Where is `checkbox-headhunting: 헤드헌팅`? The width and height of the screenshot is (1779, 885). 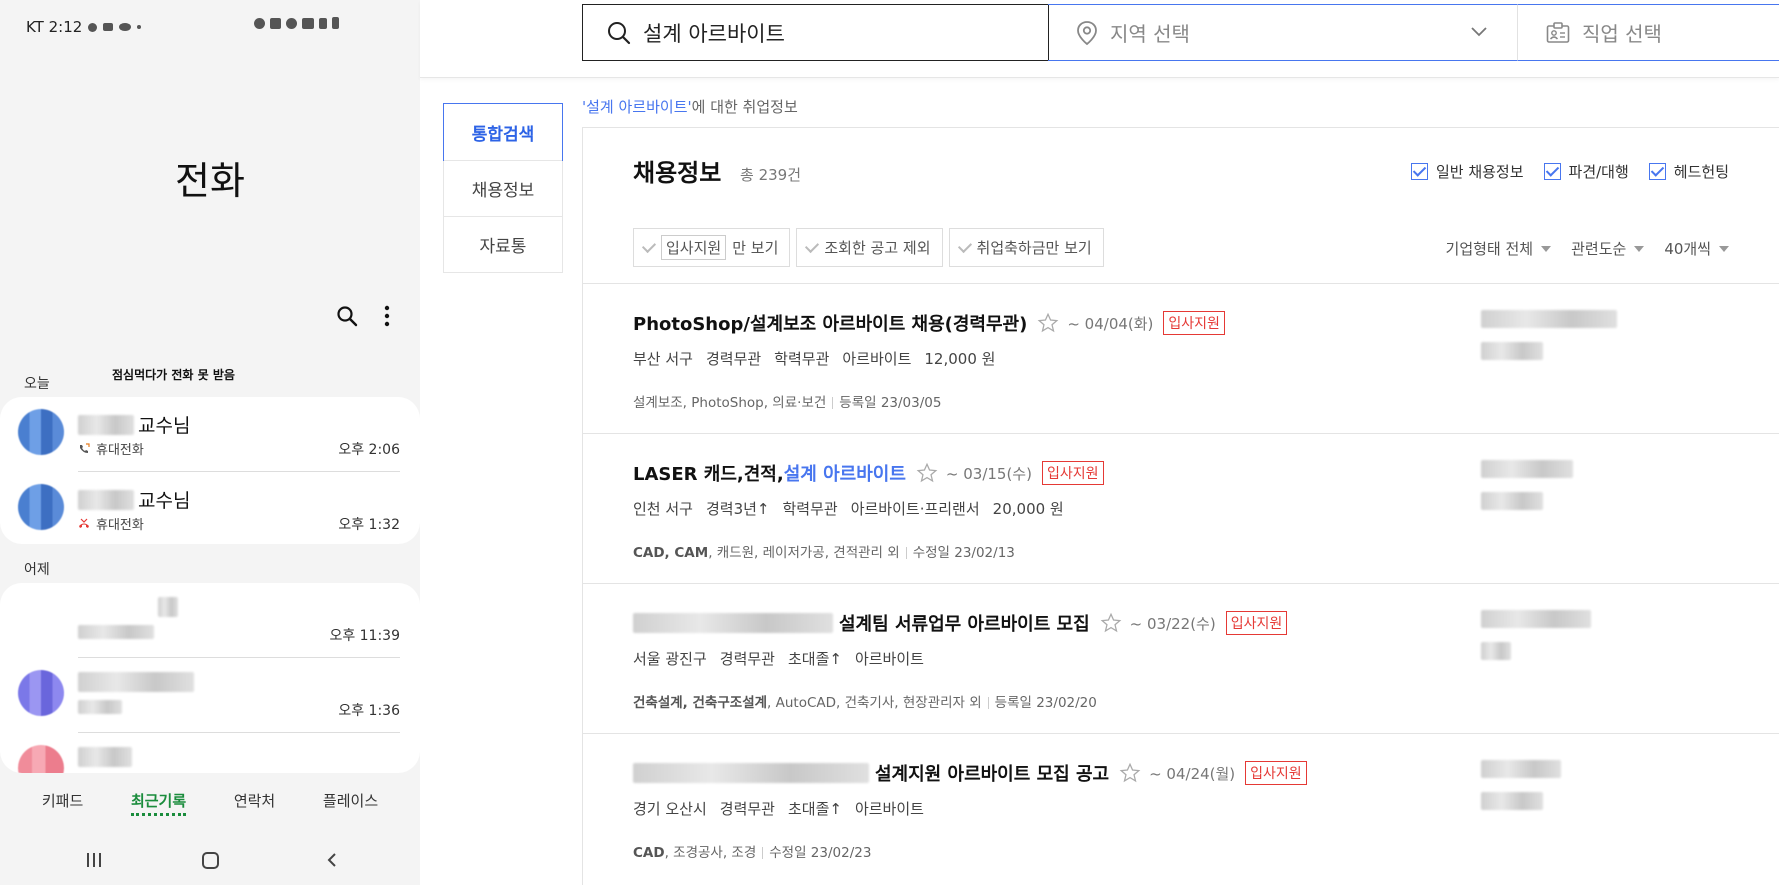 checkbox-headhunting: 헤드헌팅 is located at coordinates (1688, 171).